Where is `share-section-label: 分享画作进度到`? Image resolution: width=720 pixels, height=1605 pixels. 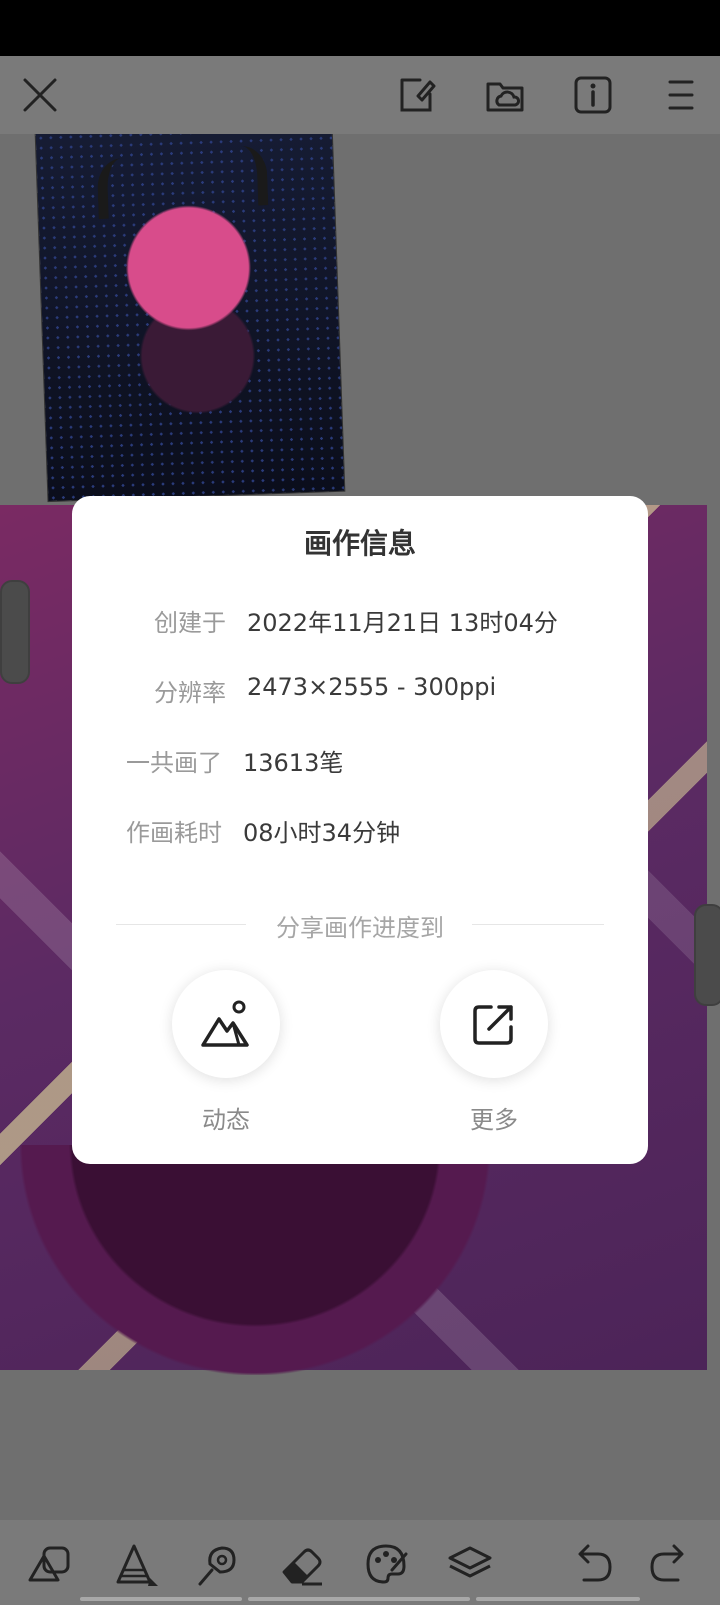
share-section-label: 分享画作进度到 is located at coordinates (360, 928).